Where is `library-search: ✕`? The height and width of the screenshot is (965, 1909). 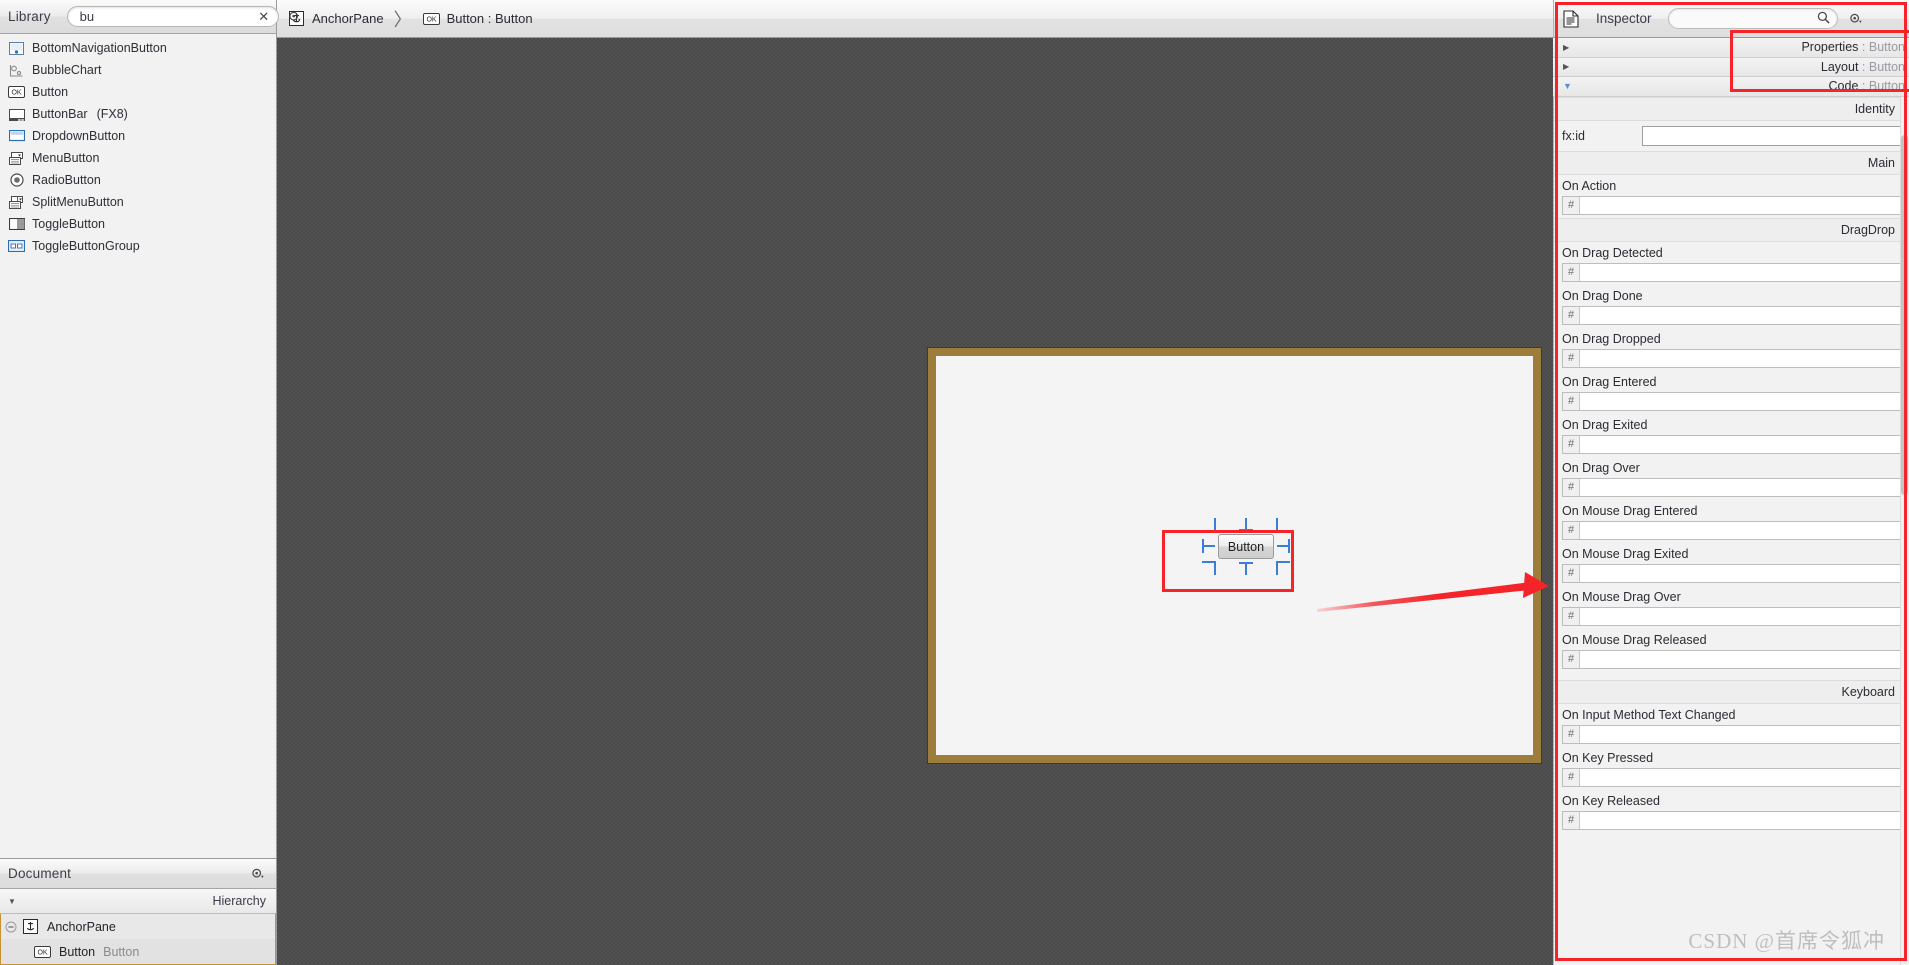
library-search: ✕ is located at coordinates (172, 16).